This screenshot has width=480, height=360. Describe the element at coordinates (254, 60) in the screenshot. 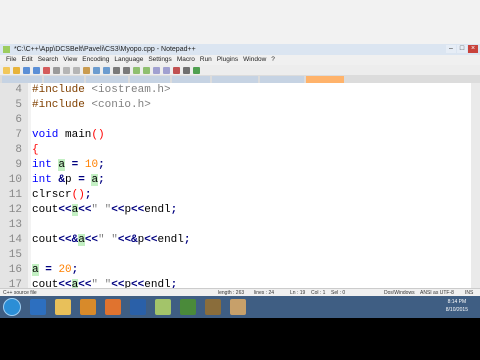

I see `menu-window: Window` at that location.